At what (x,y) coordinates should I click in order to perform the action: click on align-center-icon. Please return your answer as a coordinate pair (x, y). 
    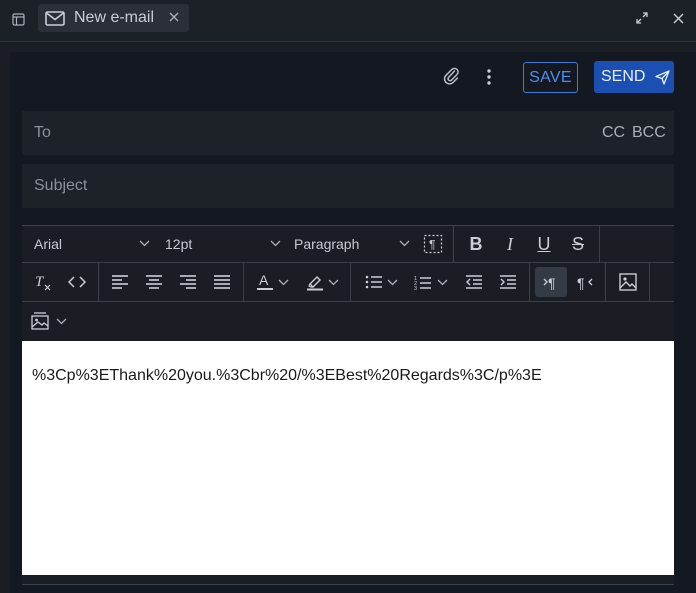
    Looking at the image, I should click on (154, 282).